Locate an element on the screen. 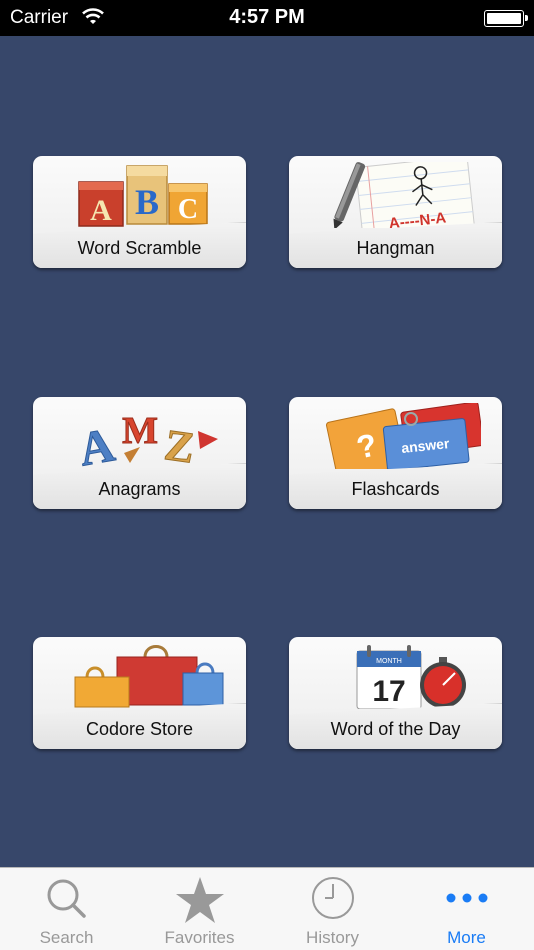 The height and width of the screenshot is (950, 534). word-scramble-tile: B A C Word Scramble is located at coordinates (139, 212).